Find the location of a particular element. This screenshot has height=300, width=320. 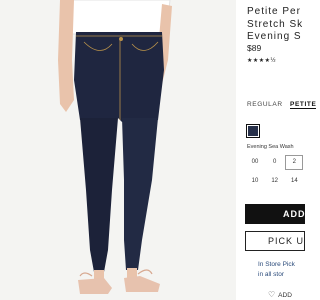

size-option-2: 2 is located at coordinates (294, 162).